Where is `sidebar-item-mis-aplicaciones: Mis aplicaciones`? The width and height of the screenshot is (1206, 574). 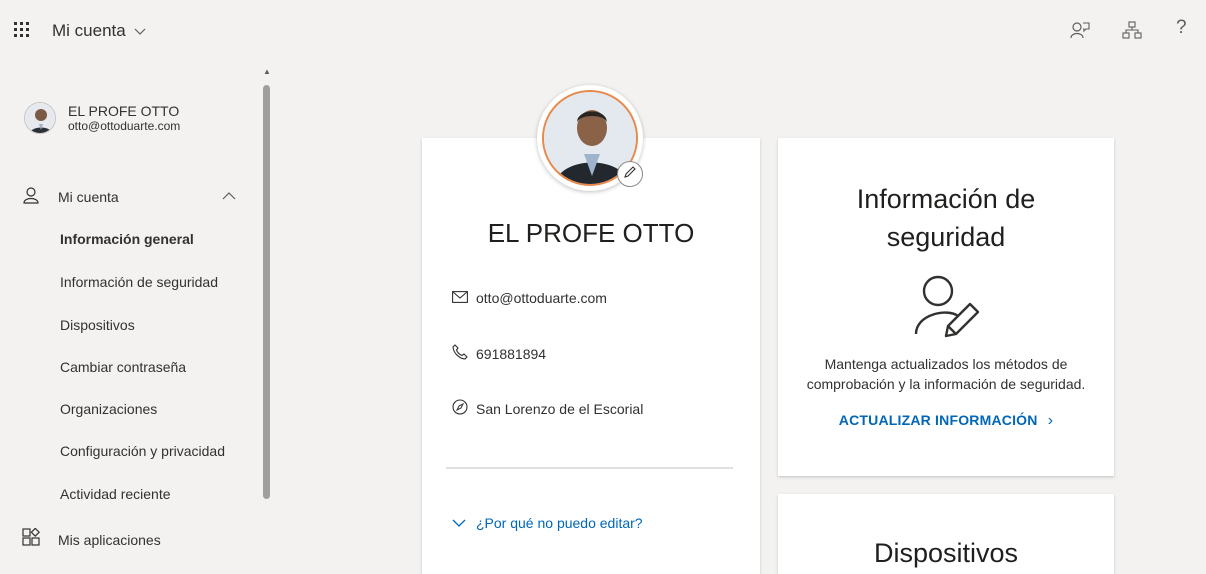 sidebar-item-mis-aplicaciones: Mis aplicaciones is located at coordinates (91, 539).